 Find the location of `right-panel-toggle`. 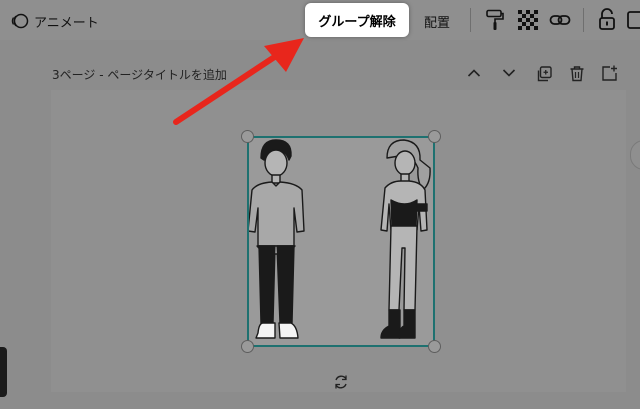

right-panel-toggle is located at coordinates (635, 155).